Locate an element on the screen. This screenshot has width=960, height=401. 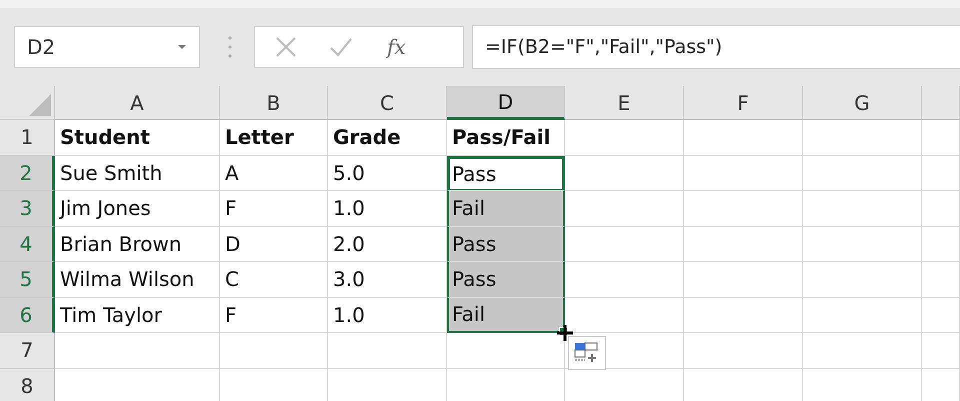
row-header: 3 is located at coordinates (27, 208).